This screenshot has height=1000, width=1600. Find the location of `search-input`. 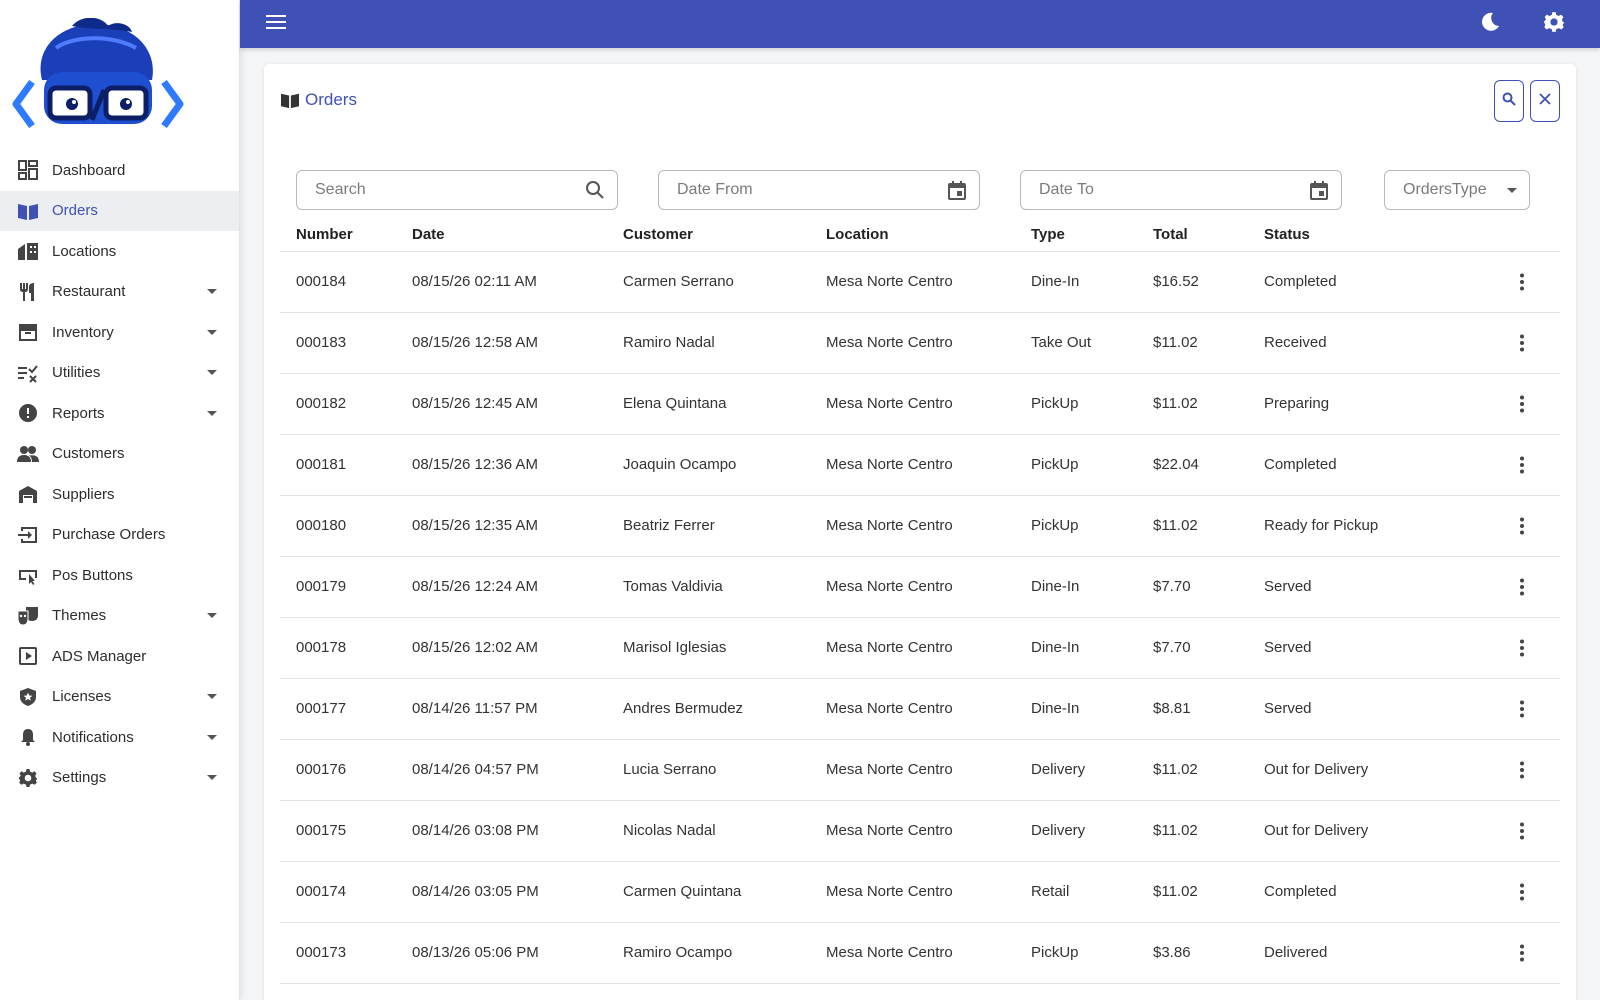

search-input is located at coordinates (450, 190).